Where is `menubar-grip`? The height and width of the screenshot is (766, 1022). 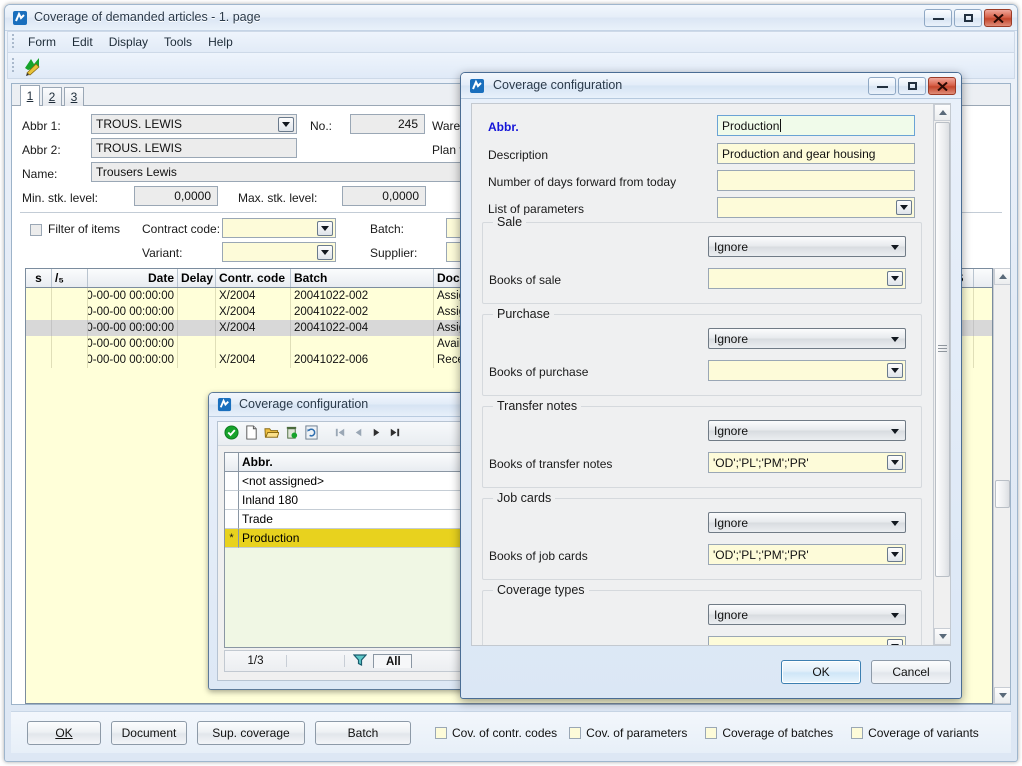
menubar-grip is located at coordinates (13, 42).